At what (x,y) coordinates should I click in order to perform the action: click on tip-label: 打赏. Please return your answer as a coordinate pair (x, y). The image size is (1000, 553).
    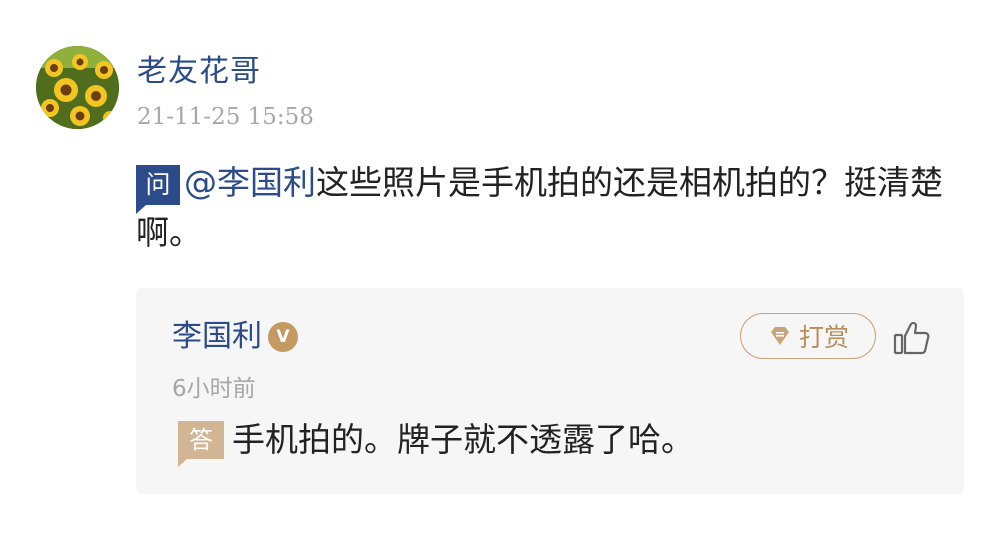
    Looking at the image, I should click on (823, 337).